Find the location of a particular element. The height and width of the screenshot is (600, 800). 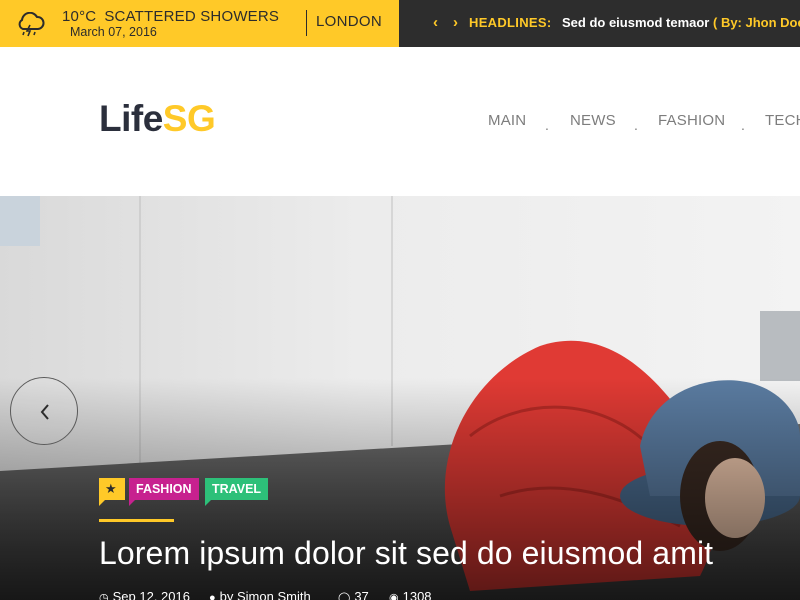

nav-item-news: NEWS is located at coordinates (593, 120).